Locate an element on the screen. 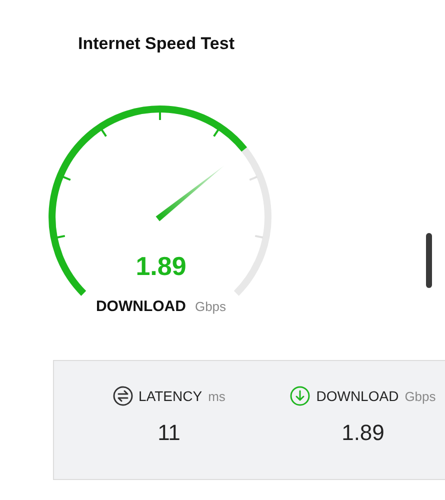 This screenshot has width=445, height=500. metric-value: 11 is located at coordinates (169, 433).